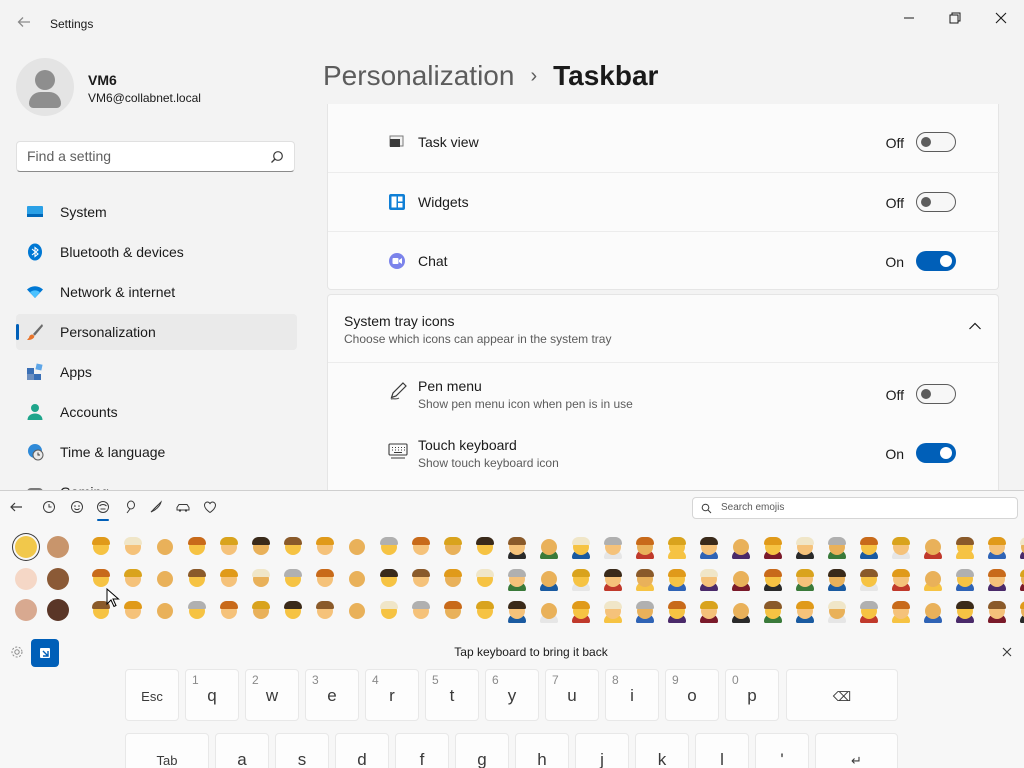  What do you see at coordinates (58, 579) in the screenshot?
I see `skin-tone-medium-dark` at bounding box center [58, 579].